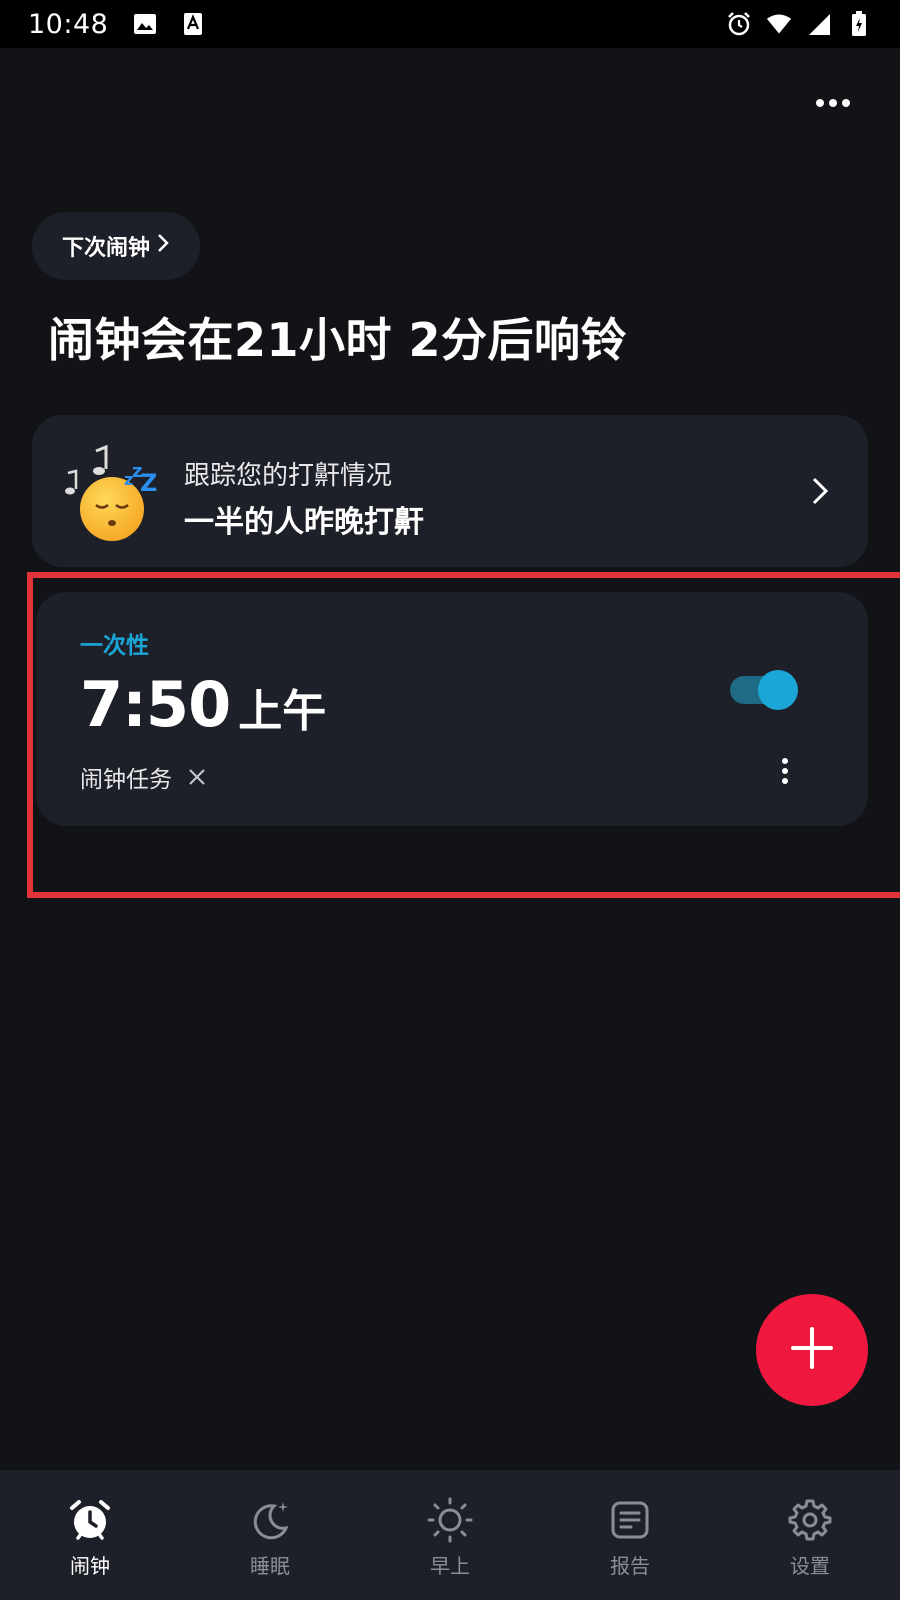  I want to click on nav-item-report: 报告, so click(630, 1535).